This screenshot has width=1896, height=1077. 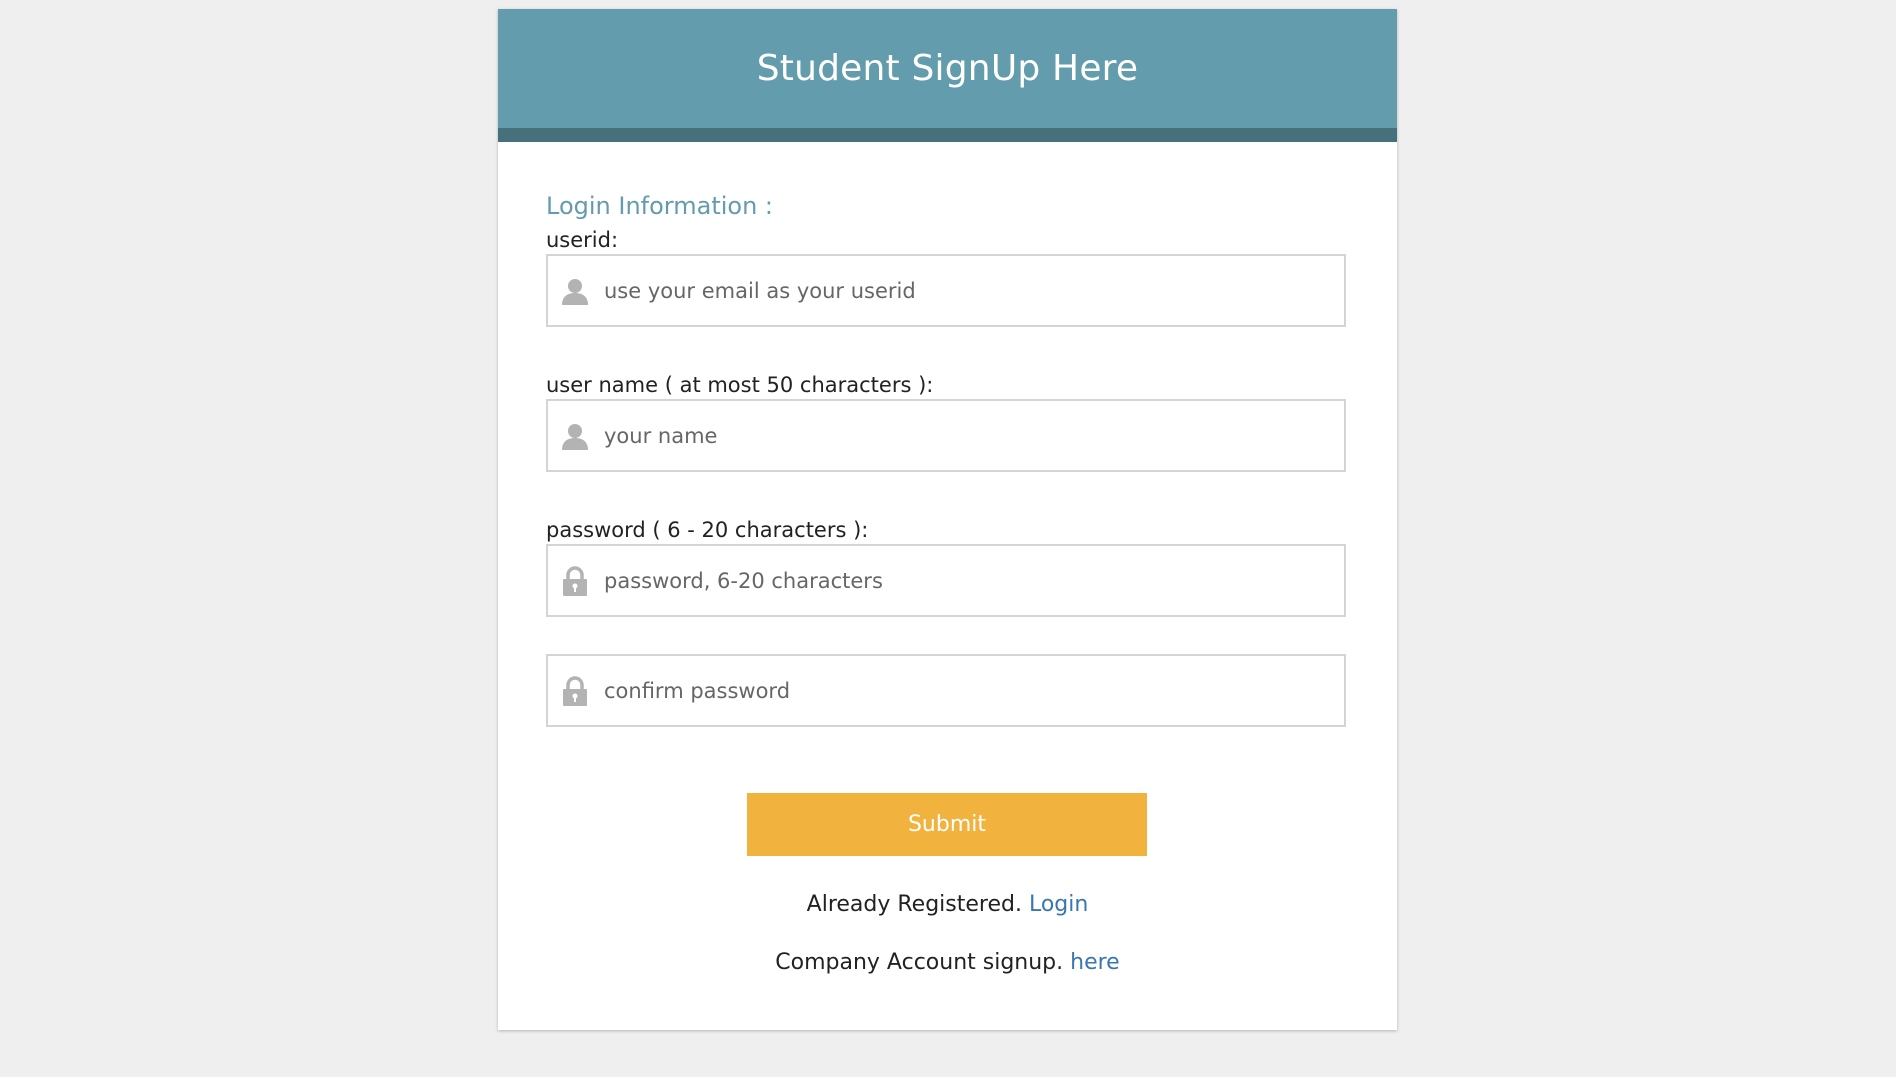 What do you see at coordinates (947, 68) in the screenshot?
I see `page-title: Student SignUp Here` at bounding box center [947, 68].